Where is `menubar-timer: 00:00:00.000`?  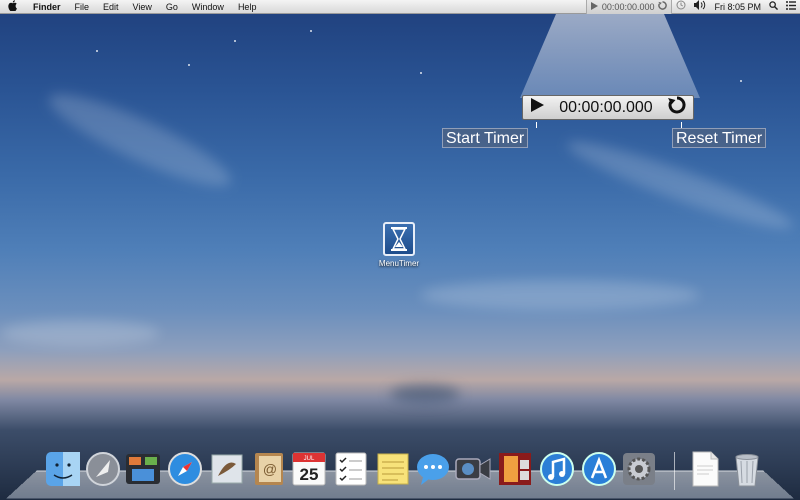
menubar-timer: 00:00:00.000 is located at coordinates (629, 7).